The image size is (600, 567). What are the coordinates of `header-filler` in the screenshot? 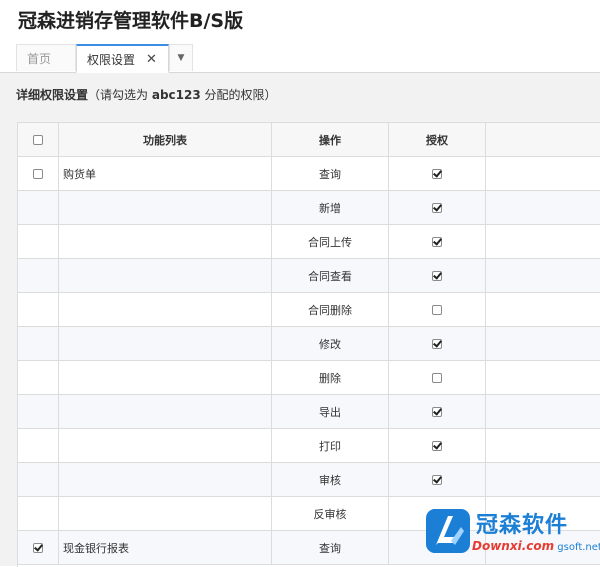 It's located at (543, 140).